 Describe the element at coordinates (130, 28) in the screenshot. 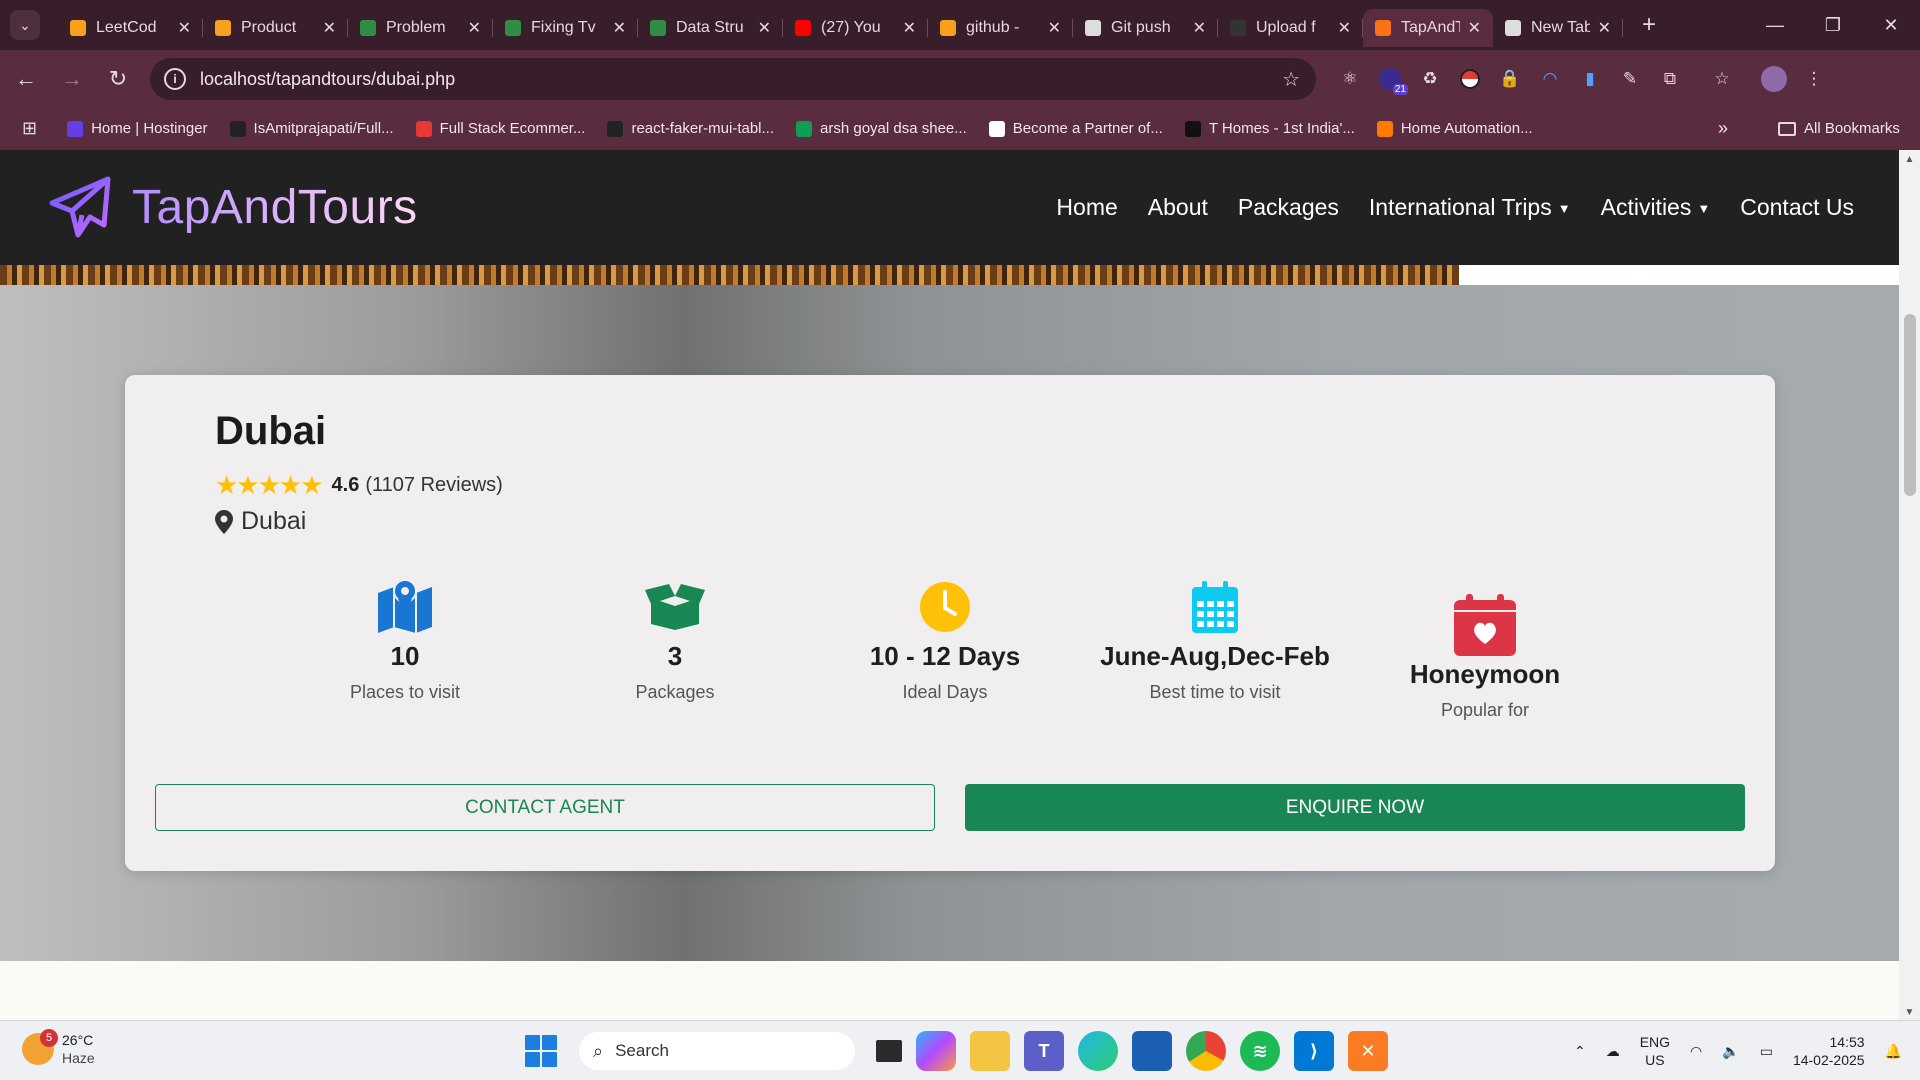

I see `browser-tab: LeetCod ✕` at that location.